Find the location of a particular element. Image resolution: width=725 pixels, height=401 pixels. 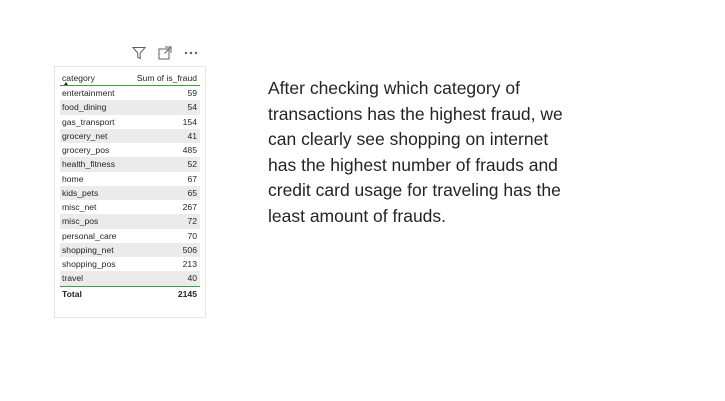

total-label: Total is located at coordinates (72, 293).